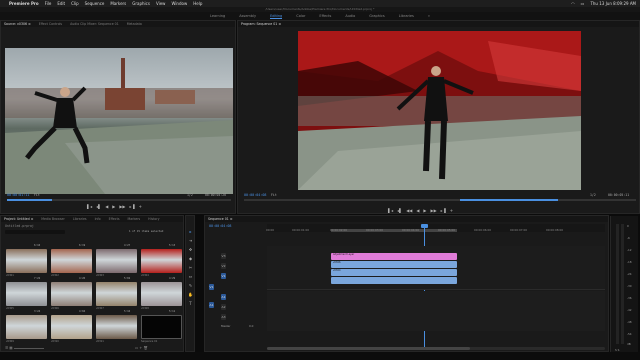 The height and width of the screenshot is (360, 640). I want to click on playhead-handle, so click(424, 226).